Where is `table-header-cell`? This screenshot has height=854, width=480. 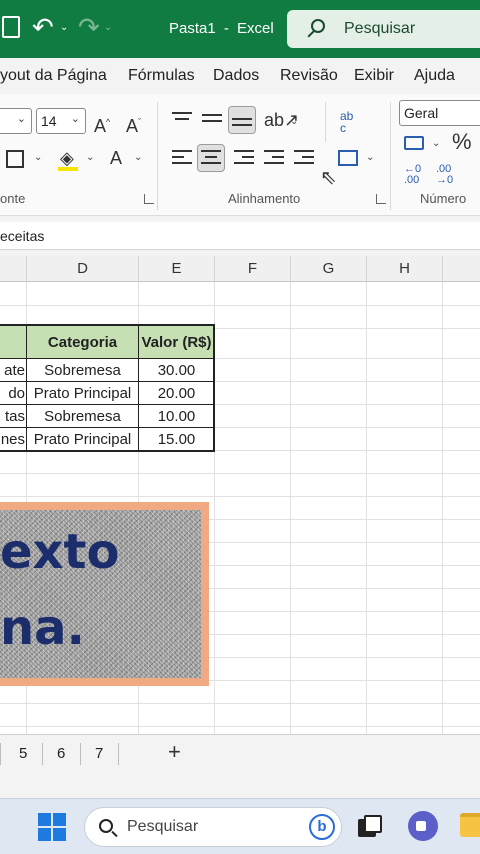
table-header-cell is located at coordinates (13, 341).